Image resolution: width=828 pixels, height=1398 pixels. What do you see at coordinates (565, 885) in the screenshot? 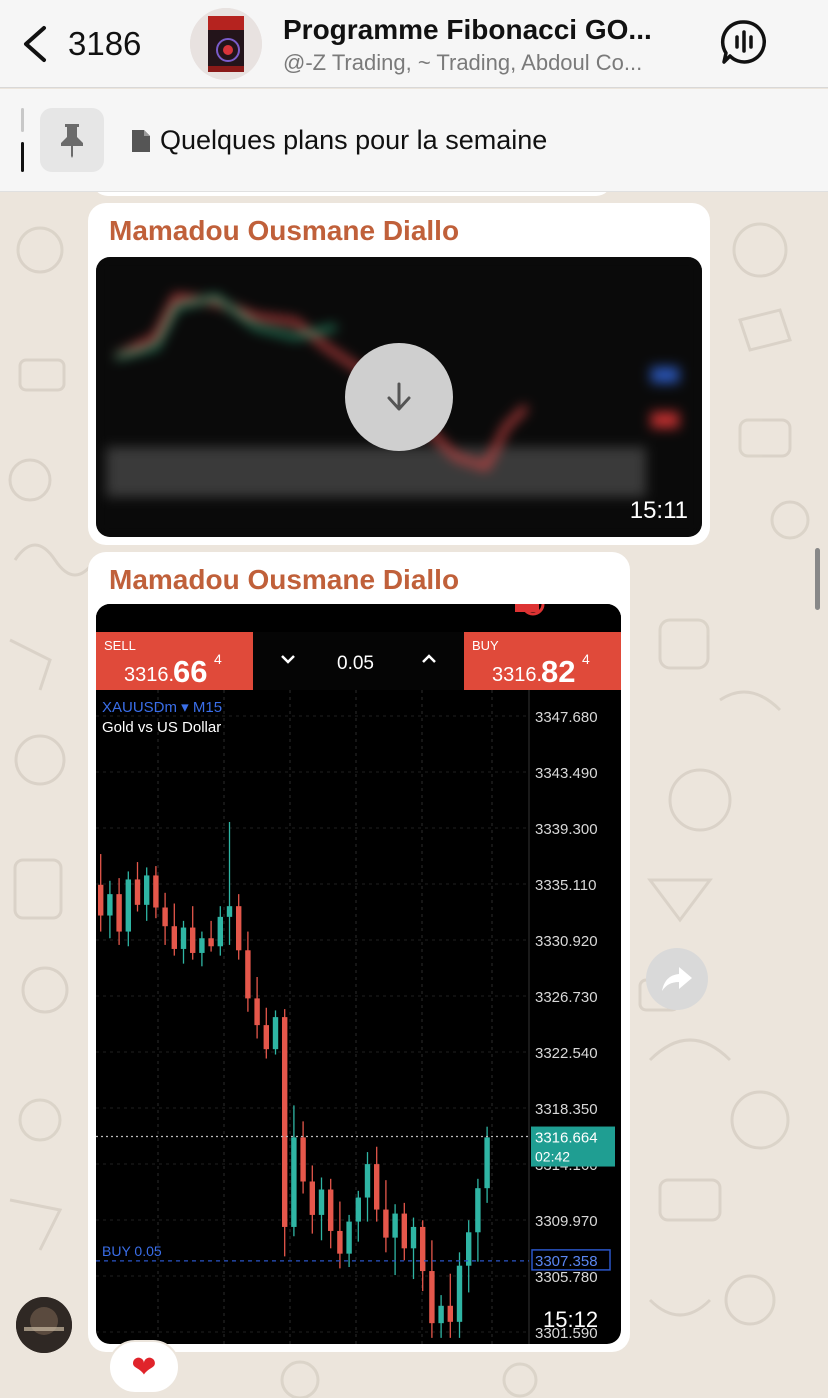
I see `price-tick-label: 3335.110` at bounding box center [565, 885].